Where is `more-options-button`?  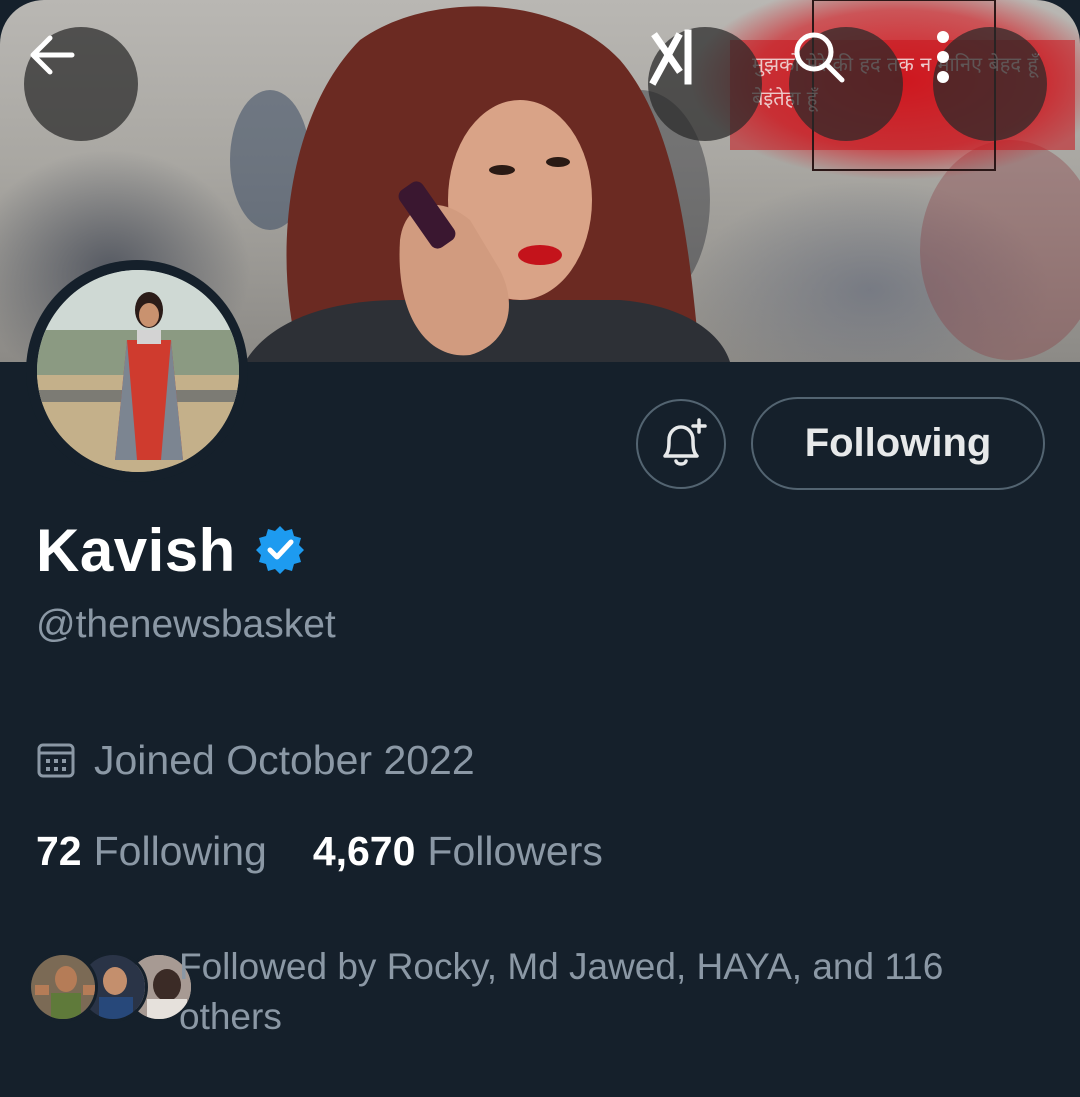
more-options-button is located at coordinates (990, 84).